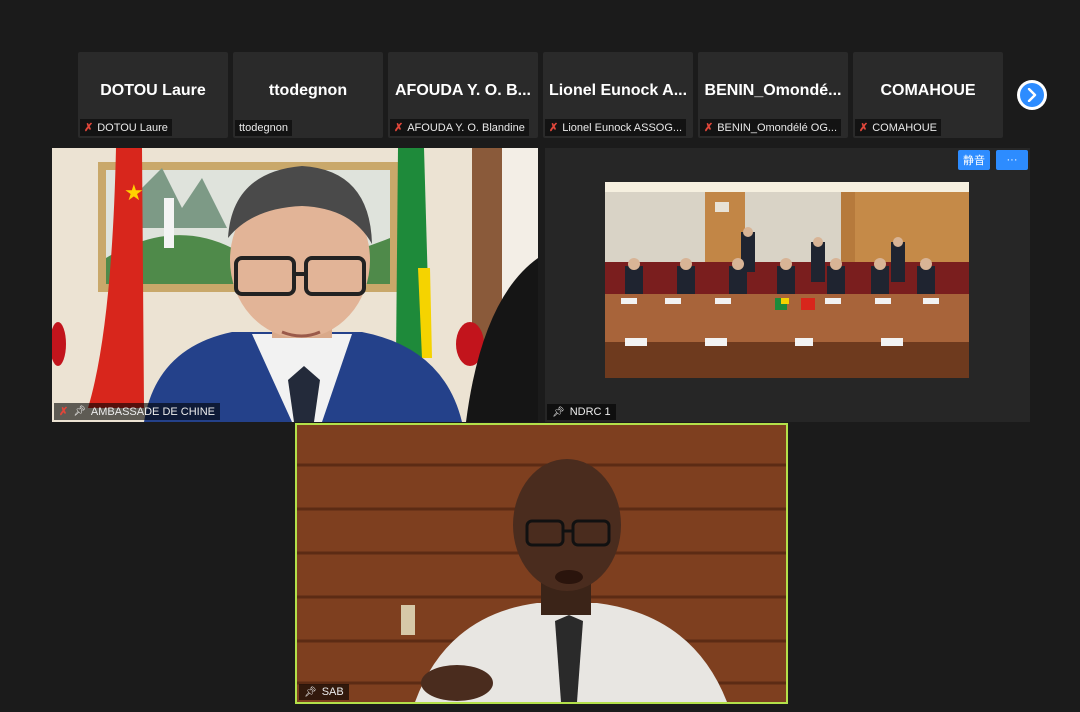 The image size is (1080, 712). I want to click on participant-name-label: ttodegnon, so click(263, 128).